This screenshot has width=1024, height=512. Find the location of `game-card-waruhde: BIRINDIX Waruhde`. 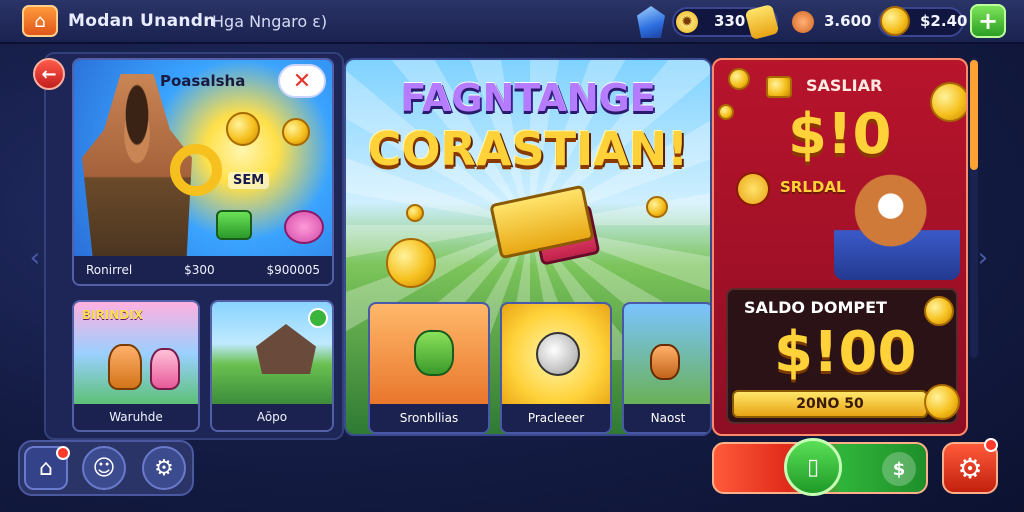

game-card-waruhde: BIRINDIX Waruhde is located at coordinates (136, 366).